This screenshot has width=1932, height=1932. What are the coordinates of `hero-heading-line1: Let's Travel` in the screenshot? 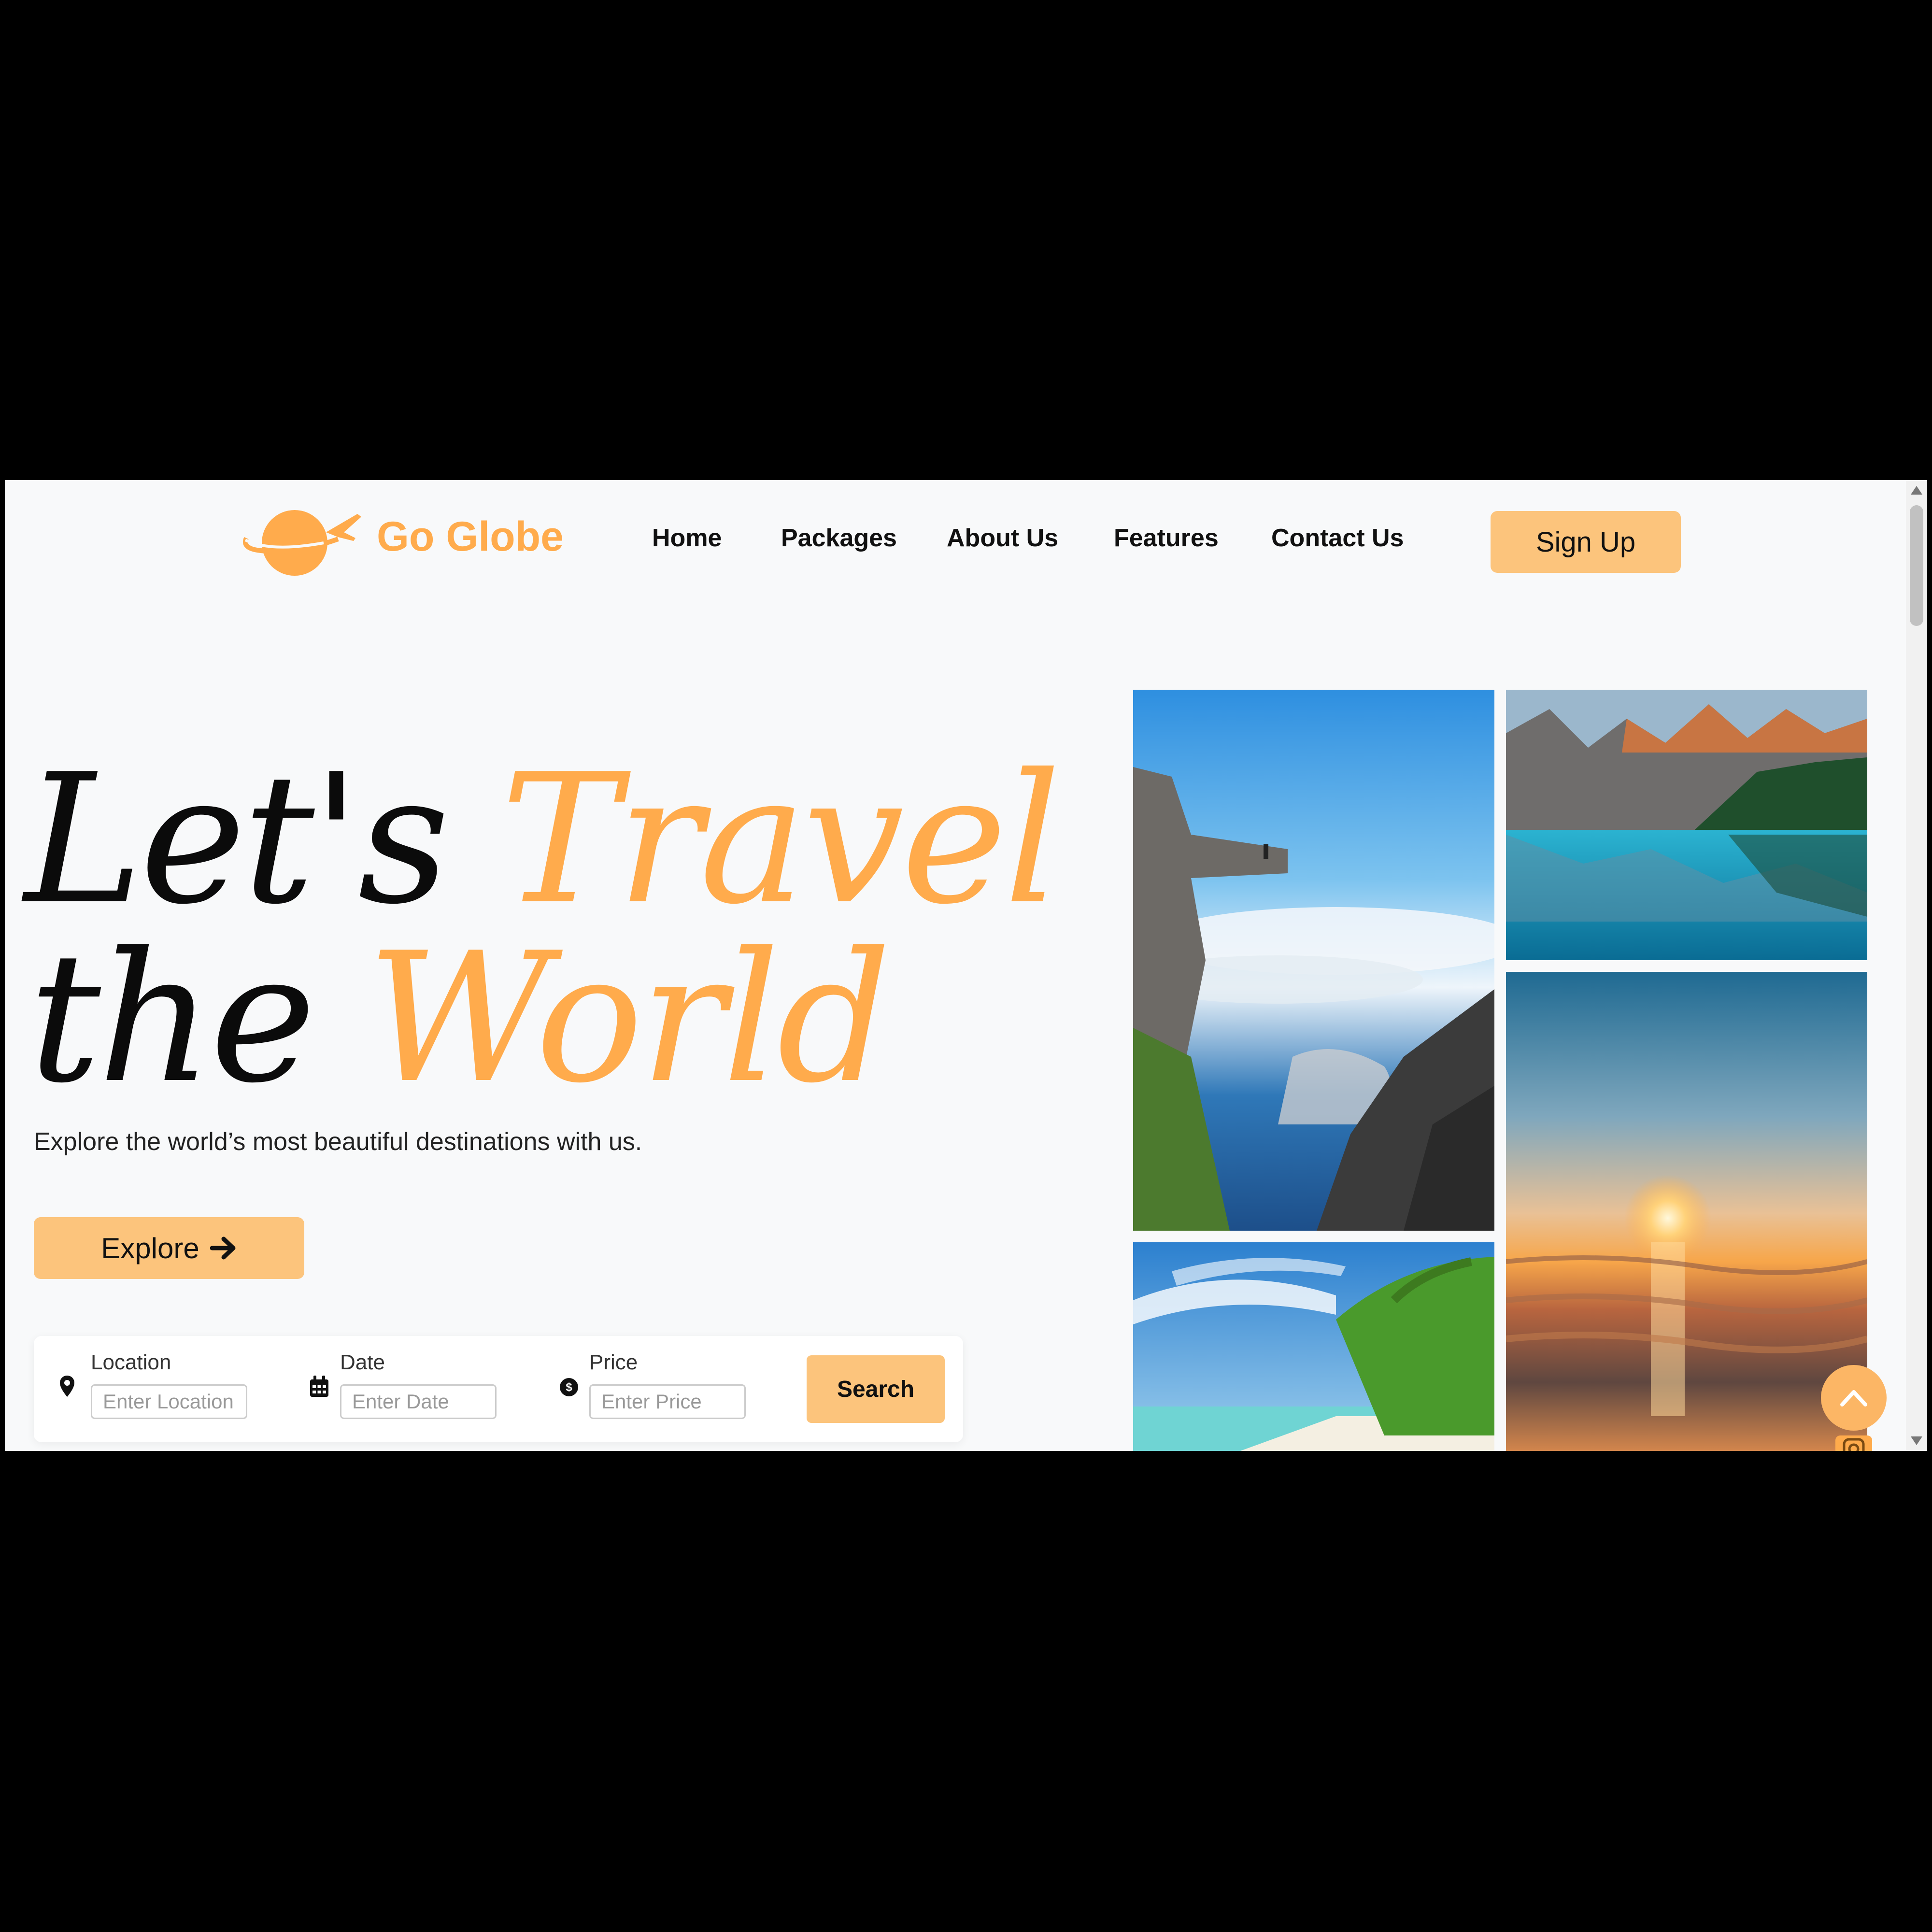 It's located at (542, 840).